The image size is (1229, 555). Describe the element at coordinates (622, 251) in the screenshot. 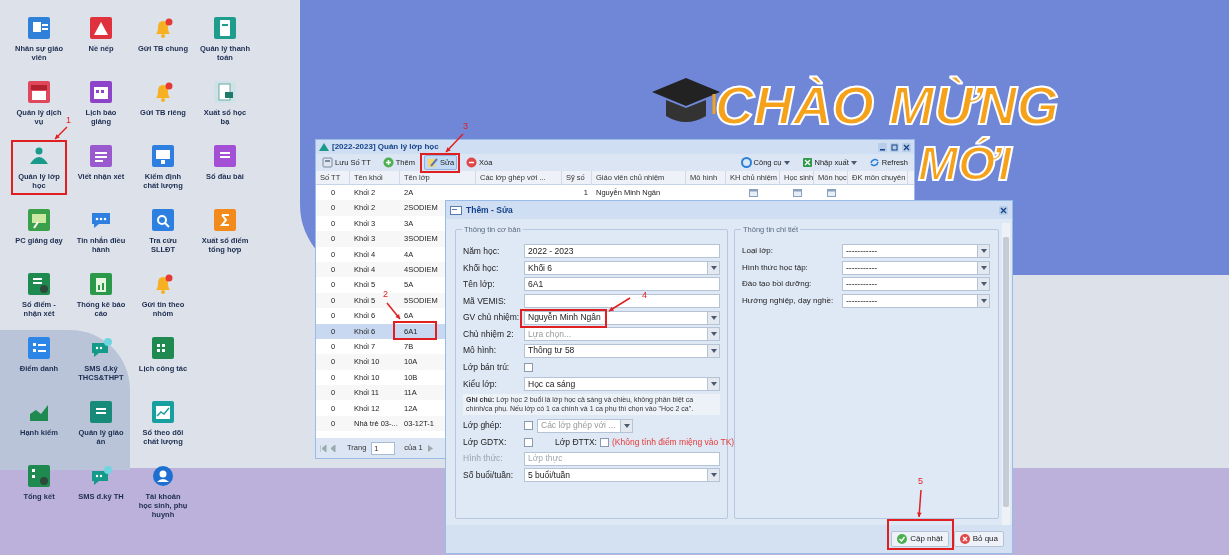

I see `input-field: 2022 - 2023` at that location.